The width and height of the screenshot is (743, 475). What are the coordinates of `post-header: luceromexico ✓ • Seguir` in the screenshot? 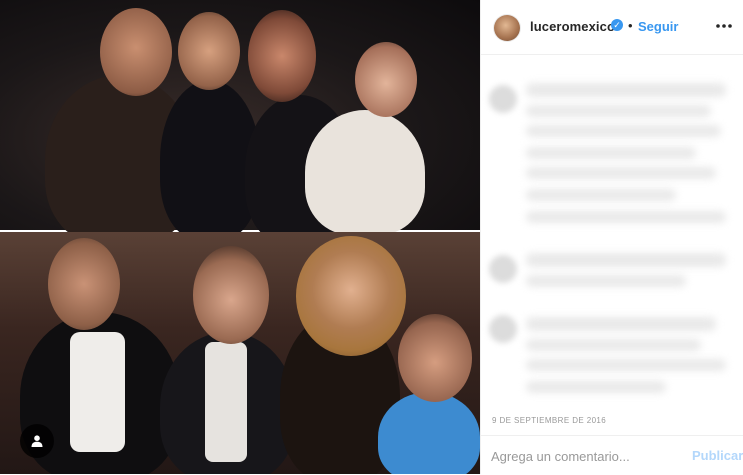 It's located at (612, 27).